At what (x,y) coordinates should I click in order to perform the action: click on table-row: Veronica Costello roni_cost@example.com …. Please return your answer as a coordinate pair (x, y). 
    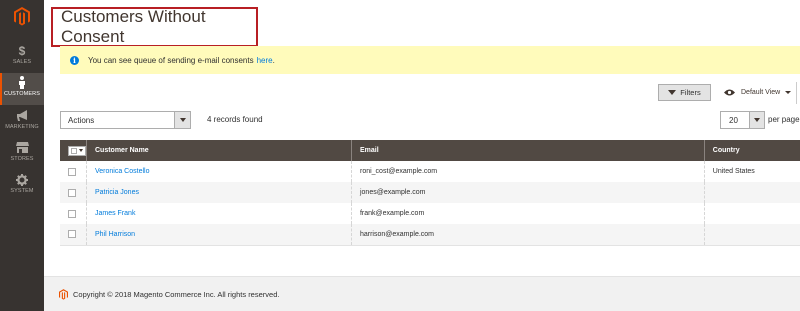
    Looking at the image, I should click on (430, 171).